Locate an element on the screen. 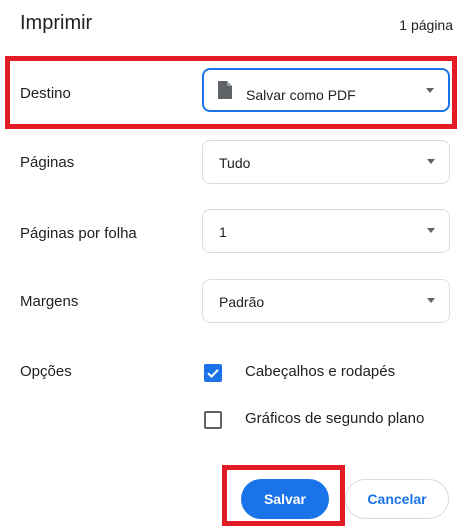 The height and width of the screenshot is (526, 461). margins-value: Padrão is located at coordinates (242, 302).